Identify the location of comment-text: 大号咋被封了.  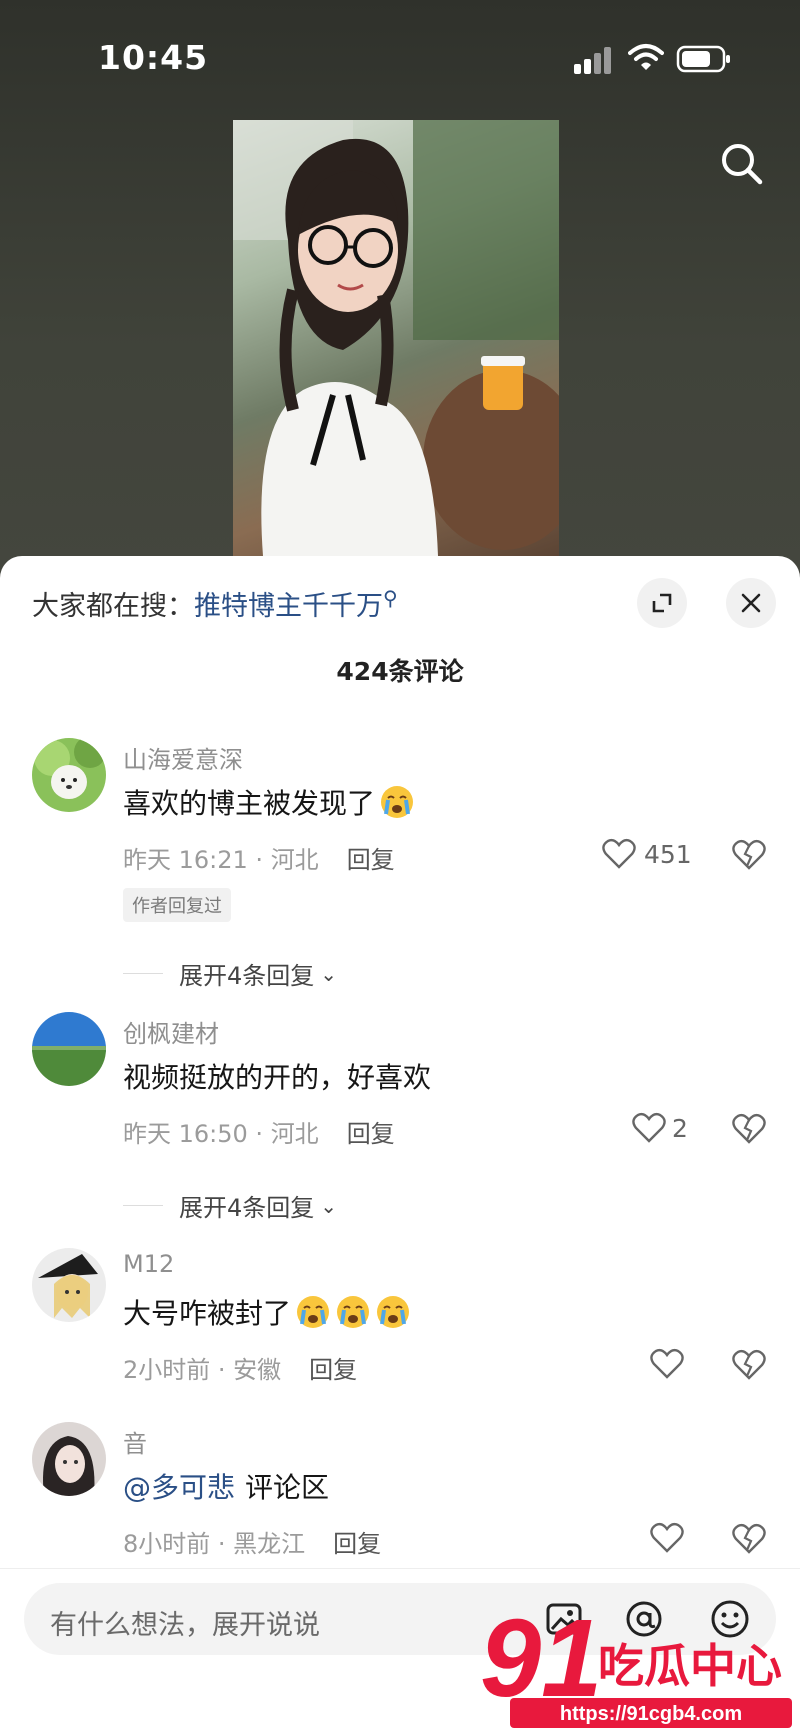
(267, 1312).